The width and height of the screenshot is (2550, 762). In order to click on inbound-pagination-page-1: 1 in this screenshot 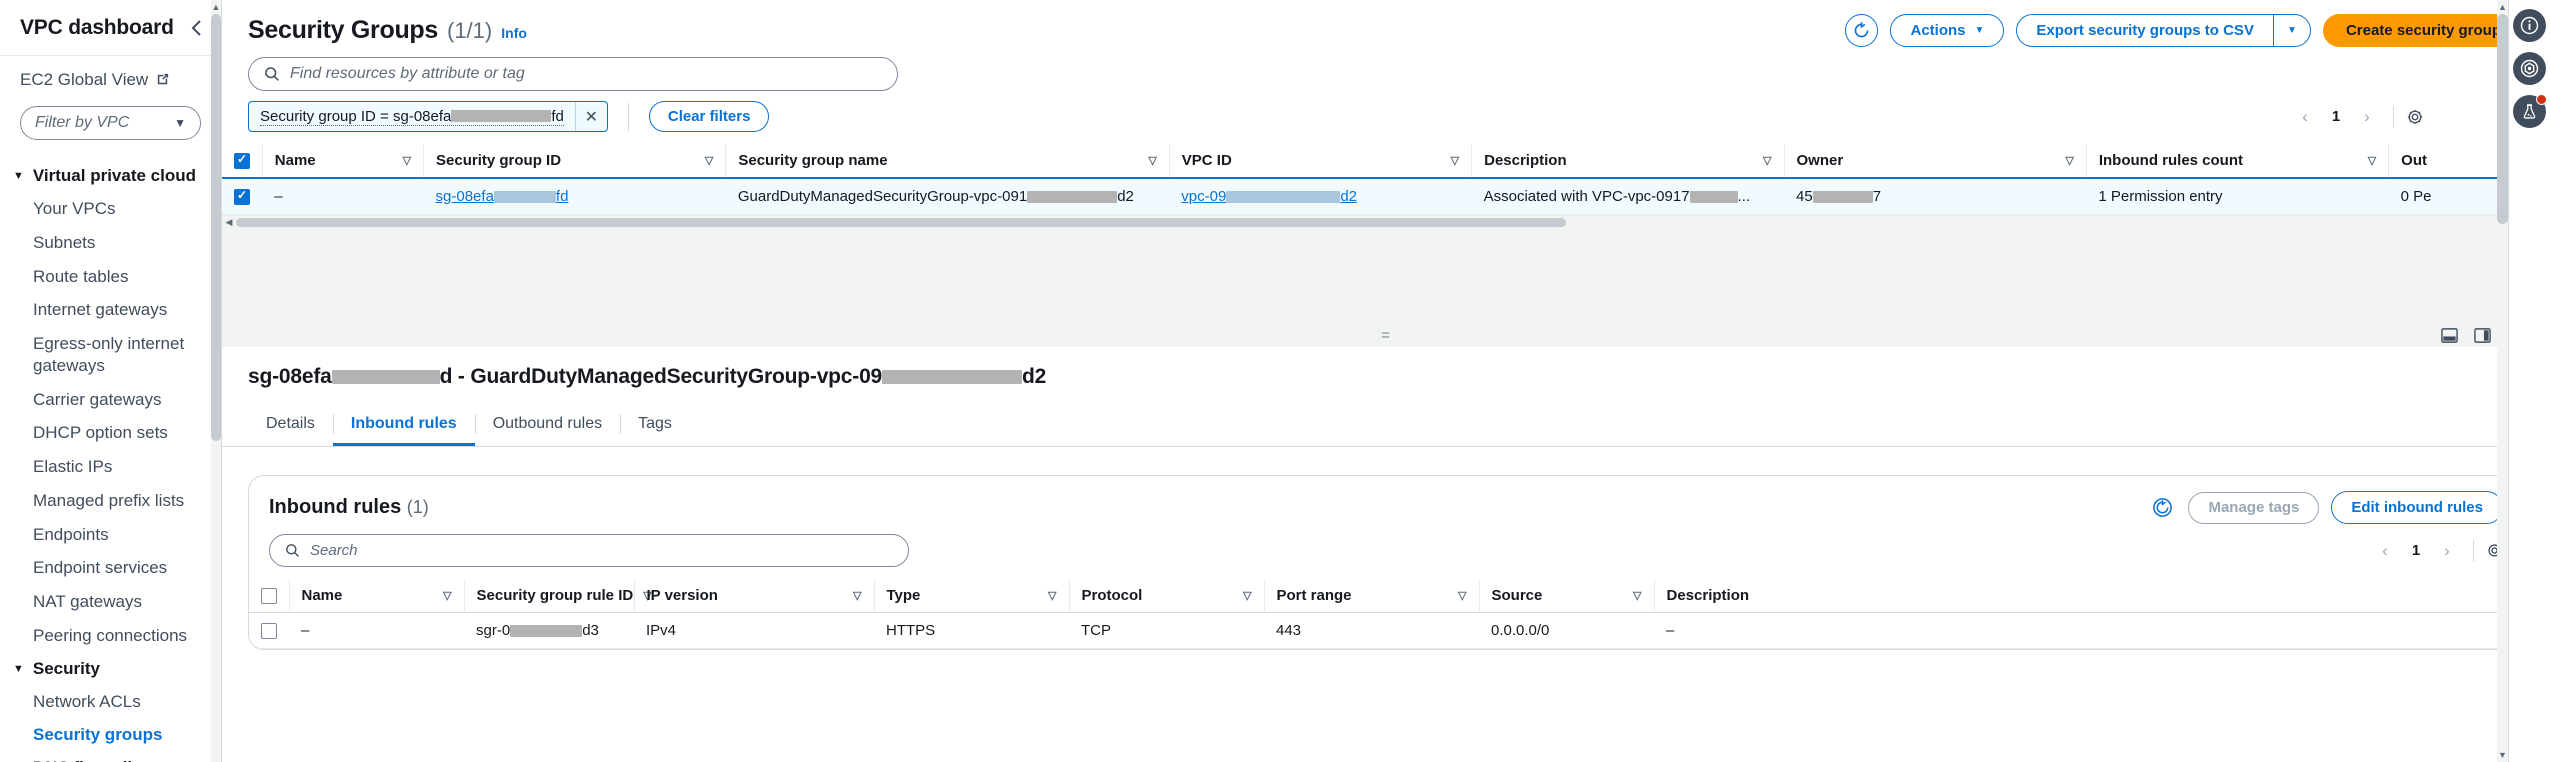, I will do `click(2416, 550)`.